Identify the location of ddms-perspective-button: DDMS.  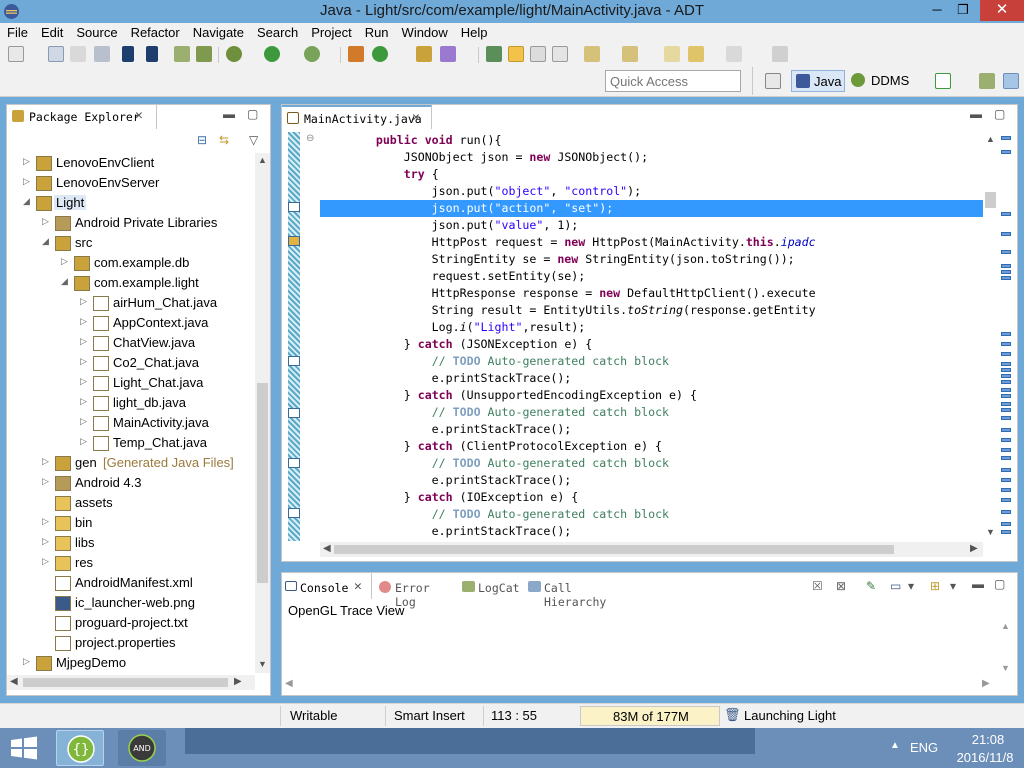
(881, 81).